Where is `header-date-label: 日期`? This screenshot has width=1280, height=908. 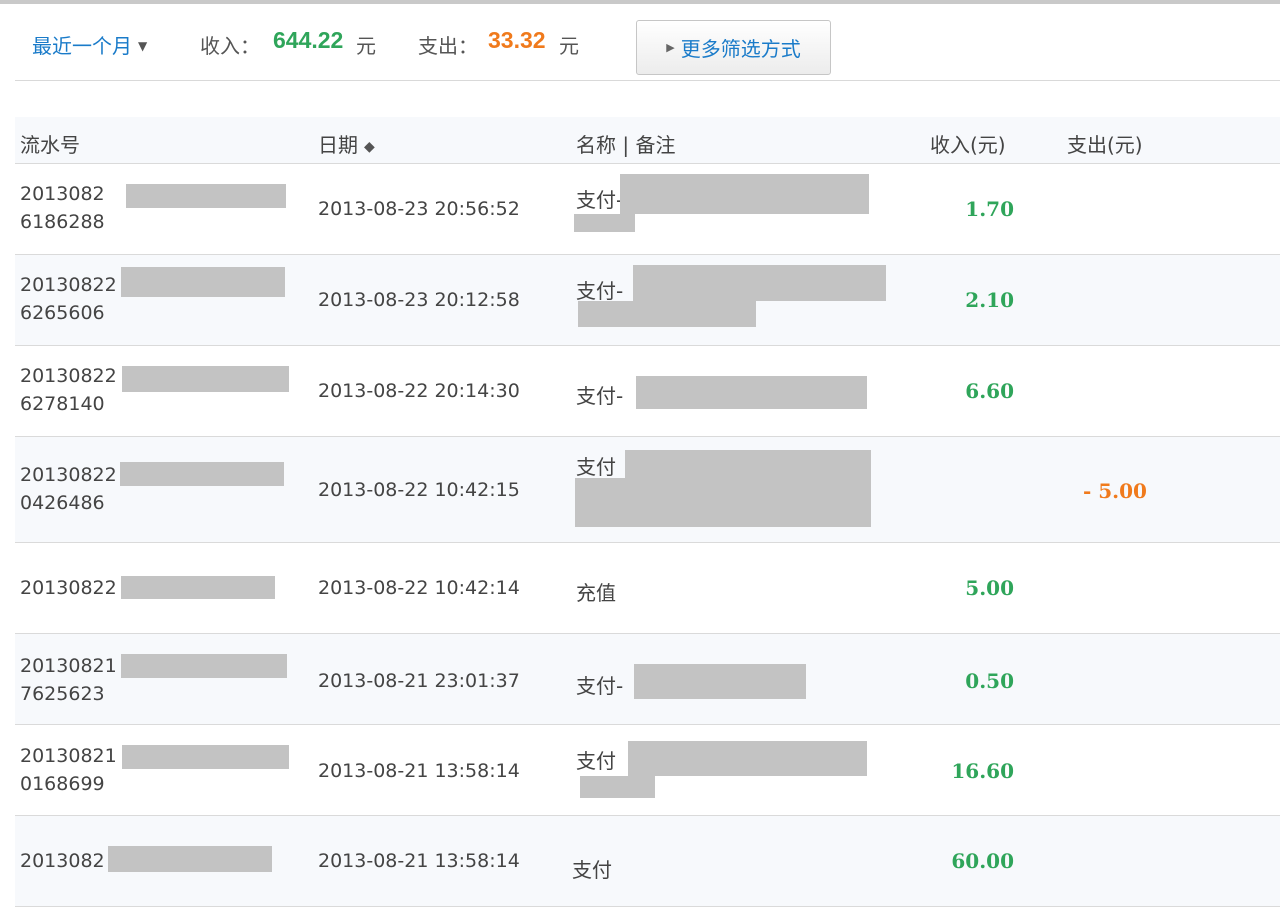 header-date-label: 日期 is located at coordinates (338, 145).